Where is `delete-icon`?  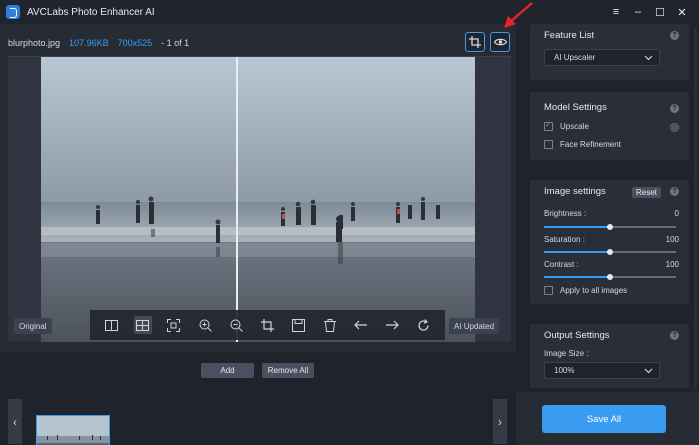 delete-icon is located at coordinates (330, 325).